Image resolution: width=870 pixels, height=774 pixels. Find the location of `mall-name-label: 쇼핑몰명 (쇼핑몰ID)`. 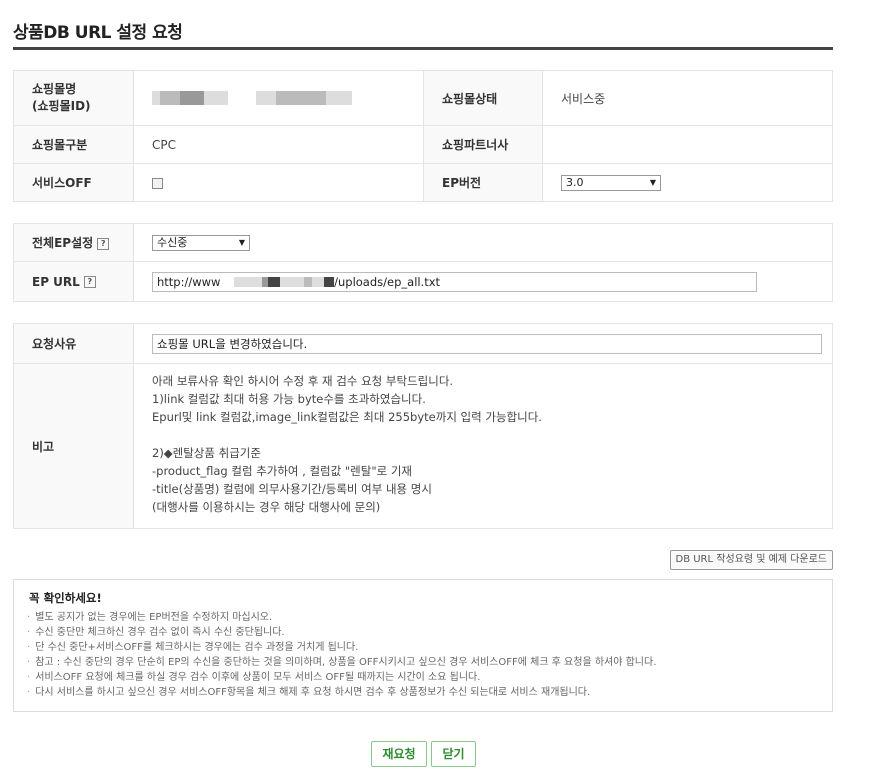

mall-name-label: 쇼핑몰명 (쇼핑몰ID) is located at coordinates (73, 98).